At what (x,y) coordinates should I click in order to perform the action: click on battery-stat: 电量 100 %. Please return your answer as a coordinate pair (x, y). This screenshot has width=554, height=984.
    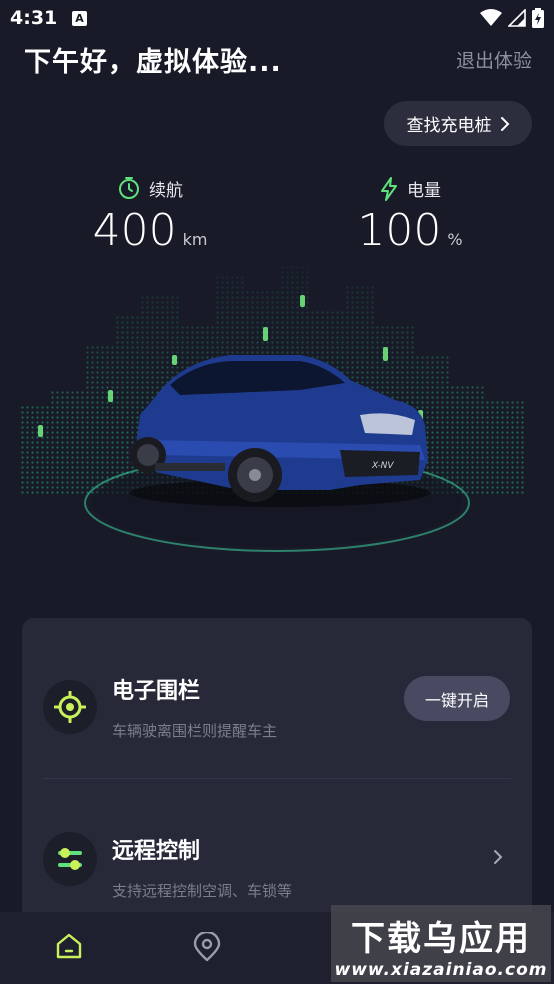
    Looking at the image, I should click on (410, 216).